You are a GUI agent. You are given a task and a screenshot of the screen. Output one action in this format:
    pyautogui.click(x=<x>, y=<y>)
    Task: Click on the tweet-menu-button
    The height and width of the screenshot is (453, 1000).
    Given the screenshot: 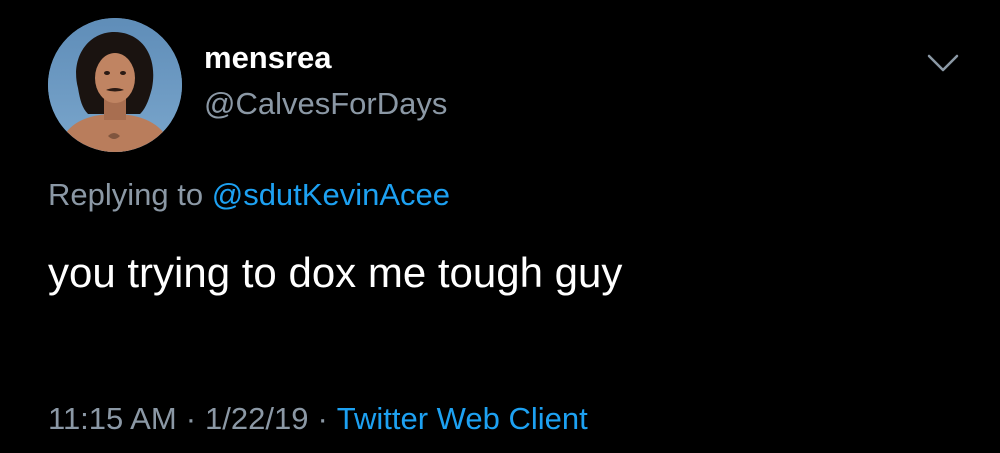 What is the action you would take?
    pyautogui.click(x=943, y=63)
    